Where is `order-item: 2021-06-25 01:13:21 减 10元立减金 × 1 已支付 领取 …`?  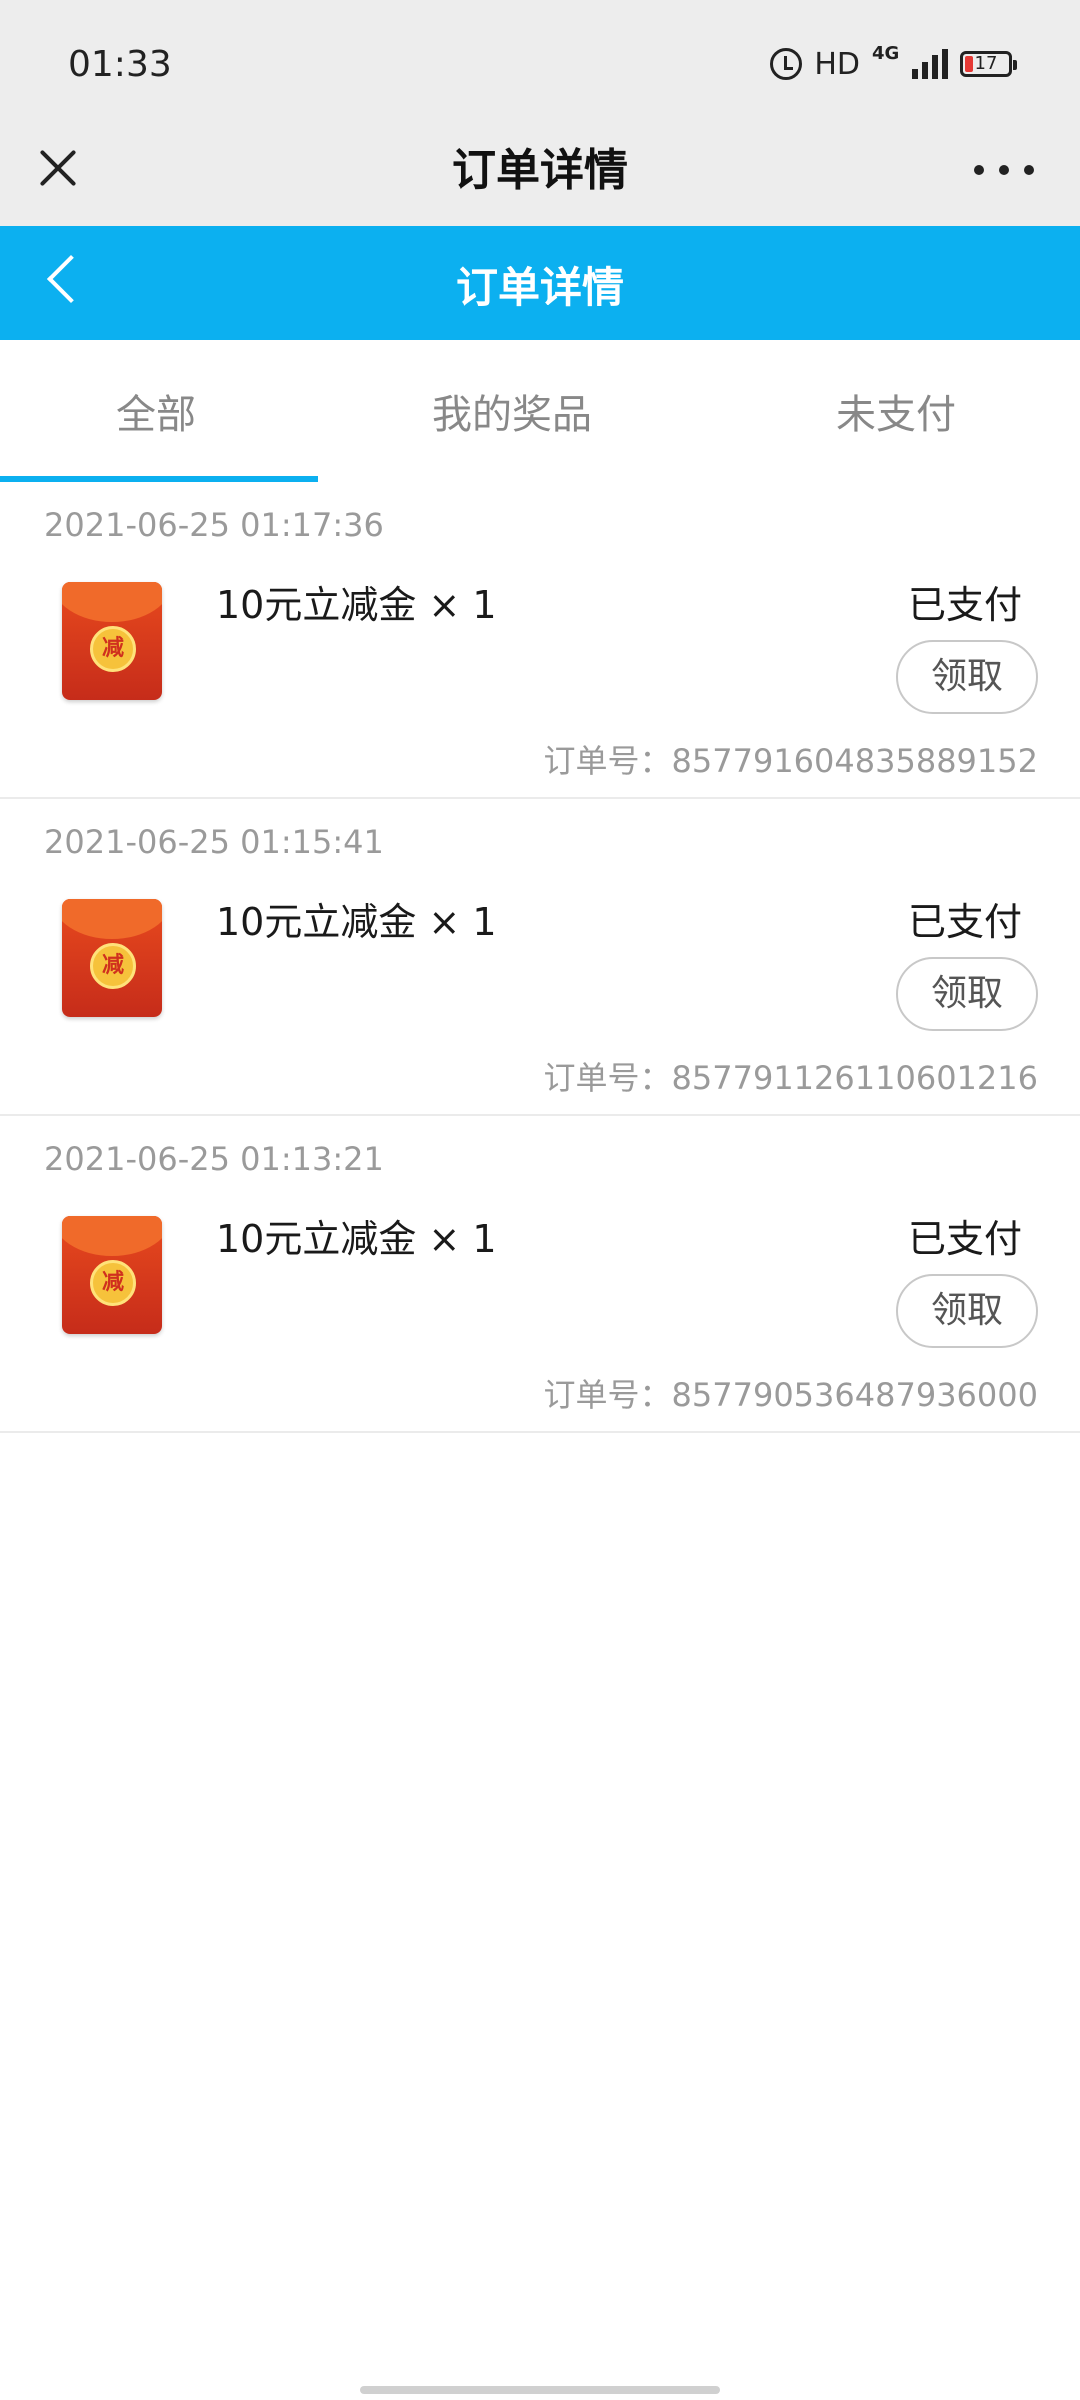 order-item: 2021-06-25 01:13:21 减 10元立减金 × 1 已支付 领取 … is located at coordinates (540, 1274).